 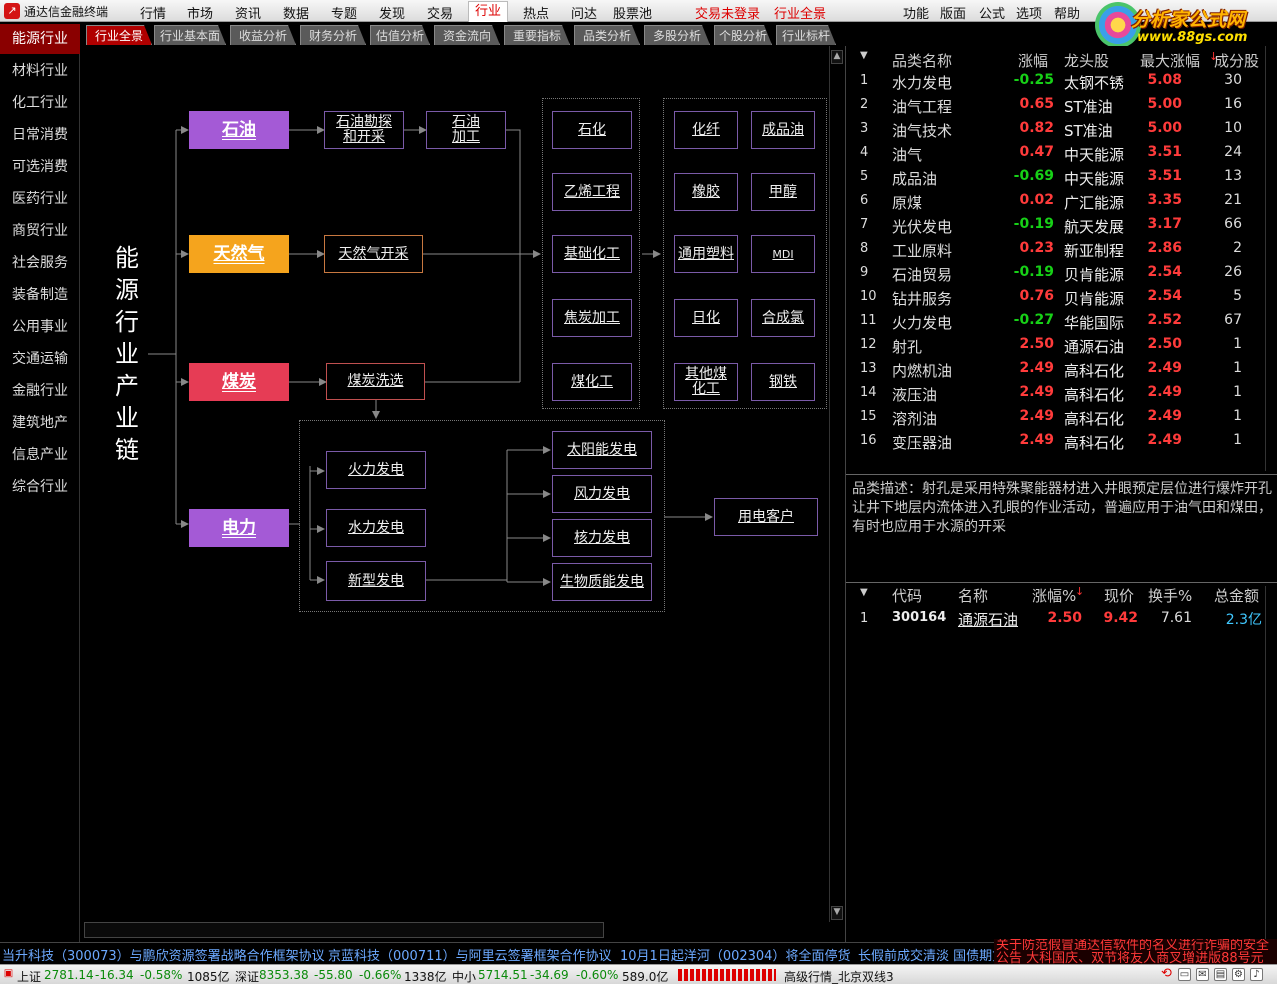 What do you see at coordinates (263, 35) in the screenshot?
I see `tab-returns: 收益分析` at bounding box center [263, 35].